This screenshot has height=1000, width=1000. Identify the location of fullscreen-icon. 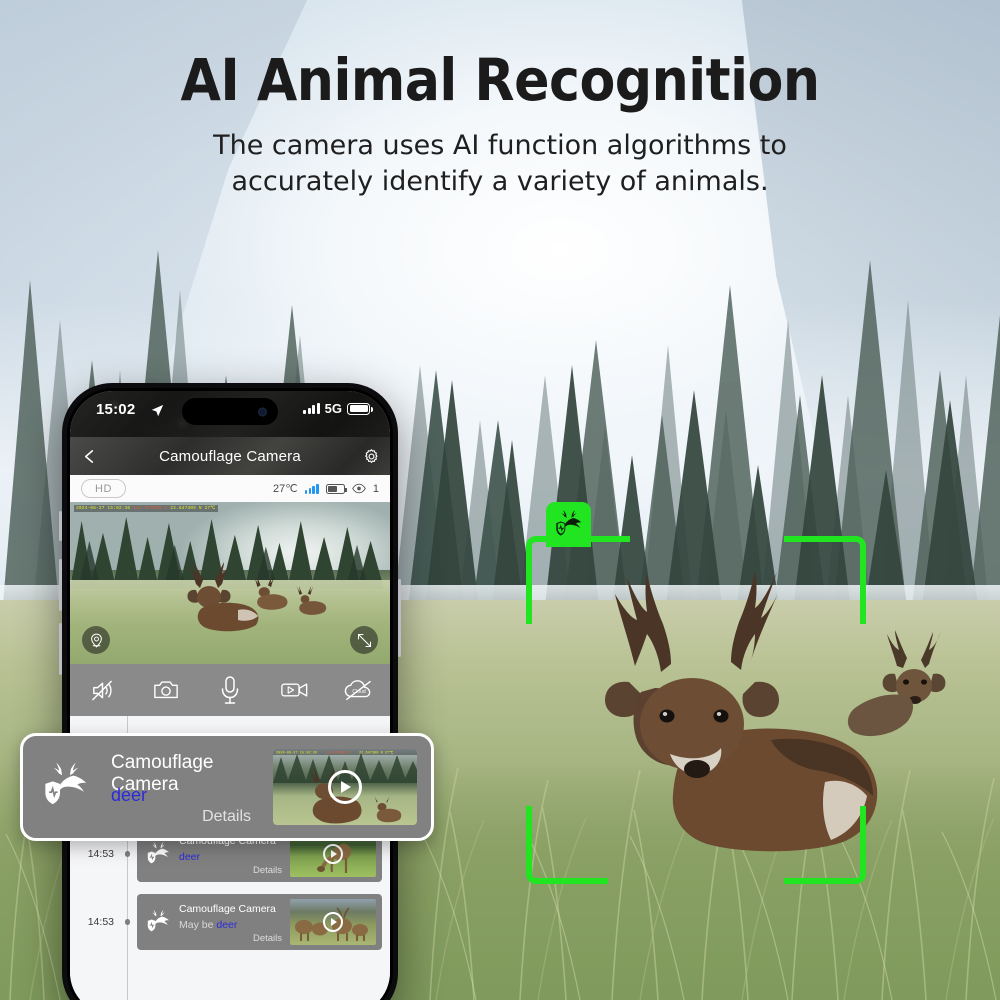
(364, 640).